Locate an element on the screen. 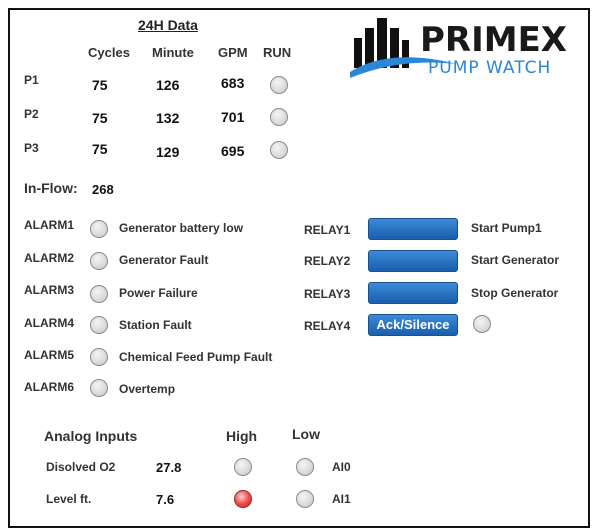 This screenshot has height=528, width=600. col-header-run: RUN is located at coordinates (277, 52).